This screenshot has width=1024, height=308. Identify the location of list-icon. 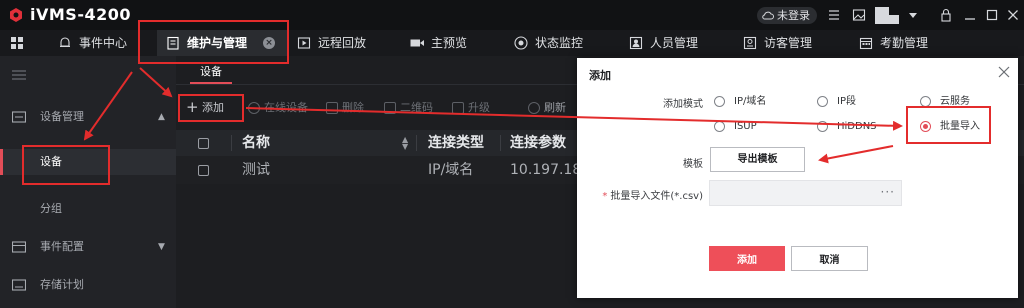
(834, 15).